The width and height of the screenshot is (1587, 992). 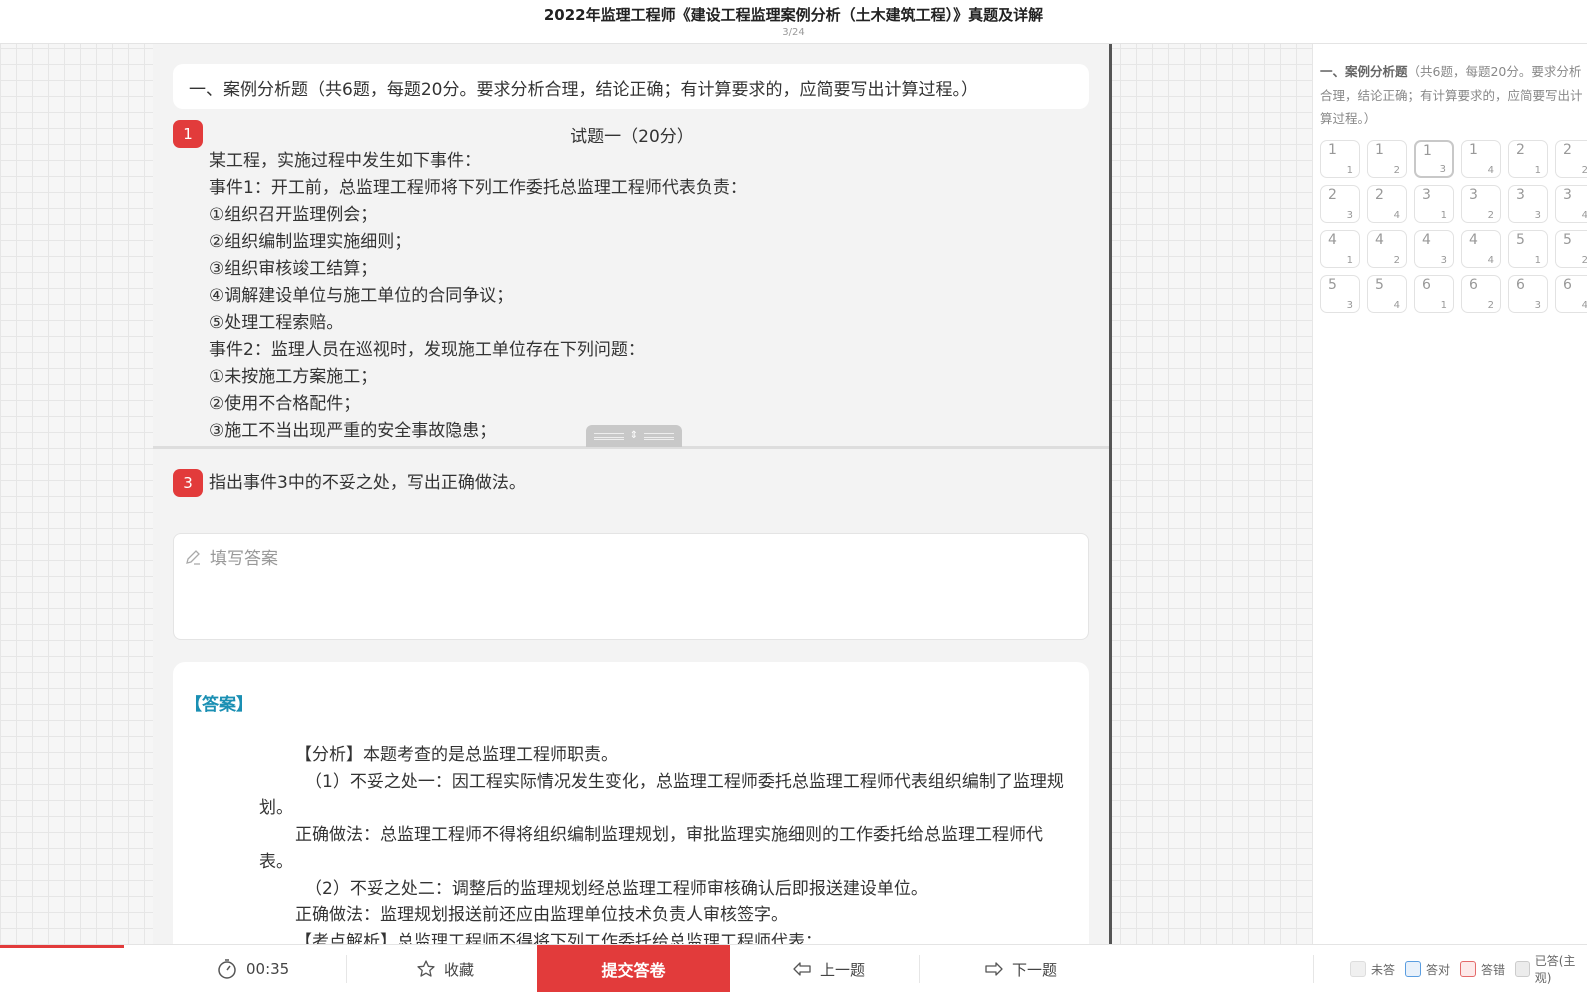 I want to click on question-cell: 14, so click(x=1481, y=159).